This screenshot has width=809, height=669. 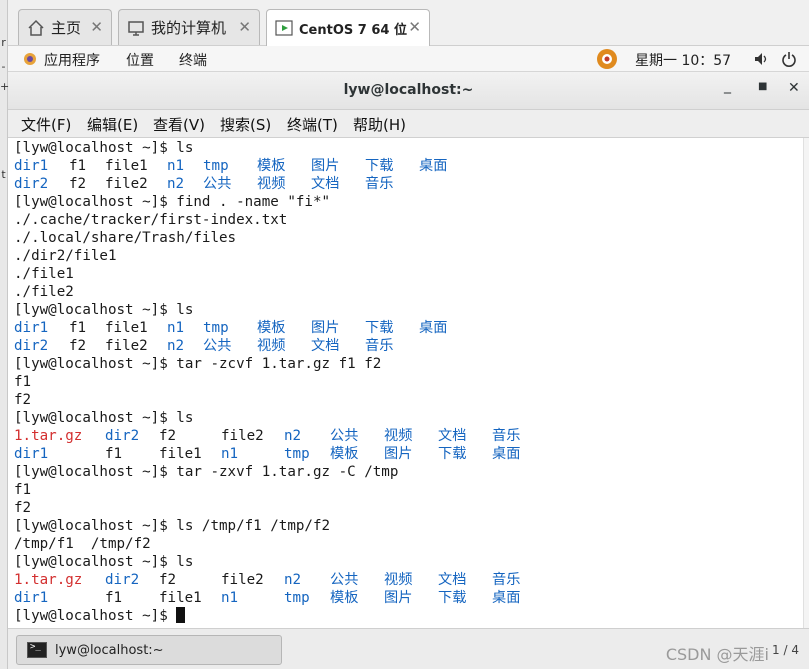 I want to click on tab-centos: CentOS 7 64 位 ✕, so click(x=348, y=27).